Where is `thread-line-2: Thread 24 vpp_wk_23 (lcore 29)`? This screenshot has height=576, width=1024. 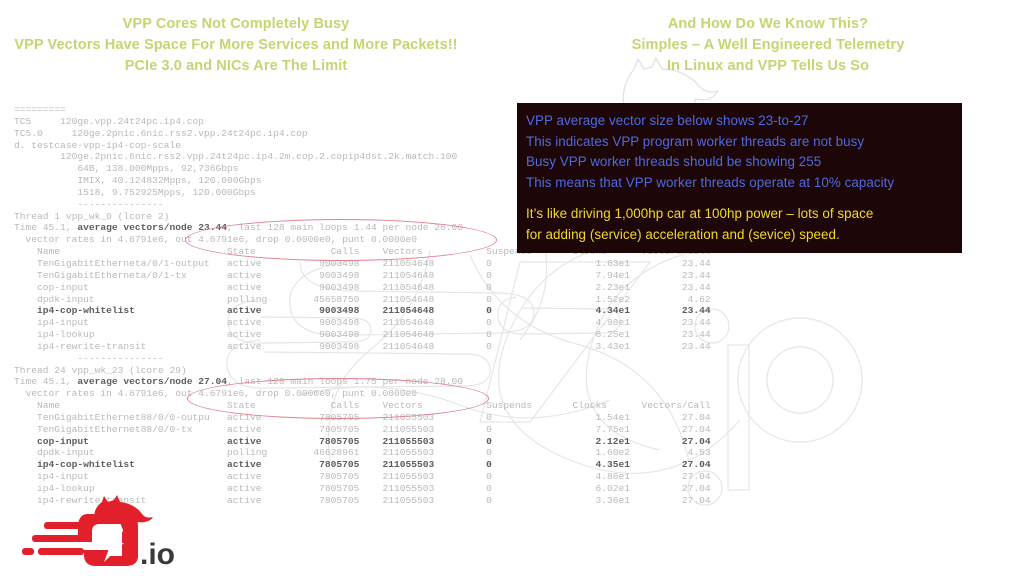
thread-line-2: Thread 24 vpp_wk_23 (lcore 29) is located at coordinates (100, 370).